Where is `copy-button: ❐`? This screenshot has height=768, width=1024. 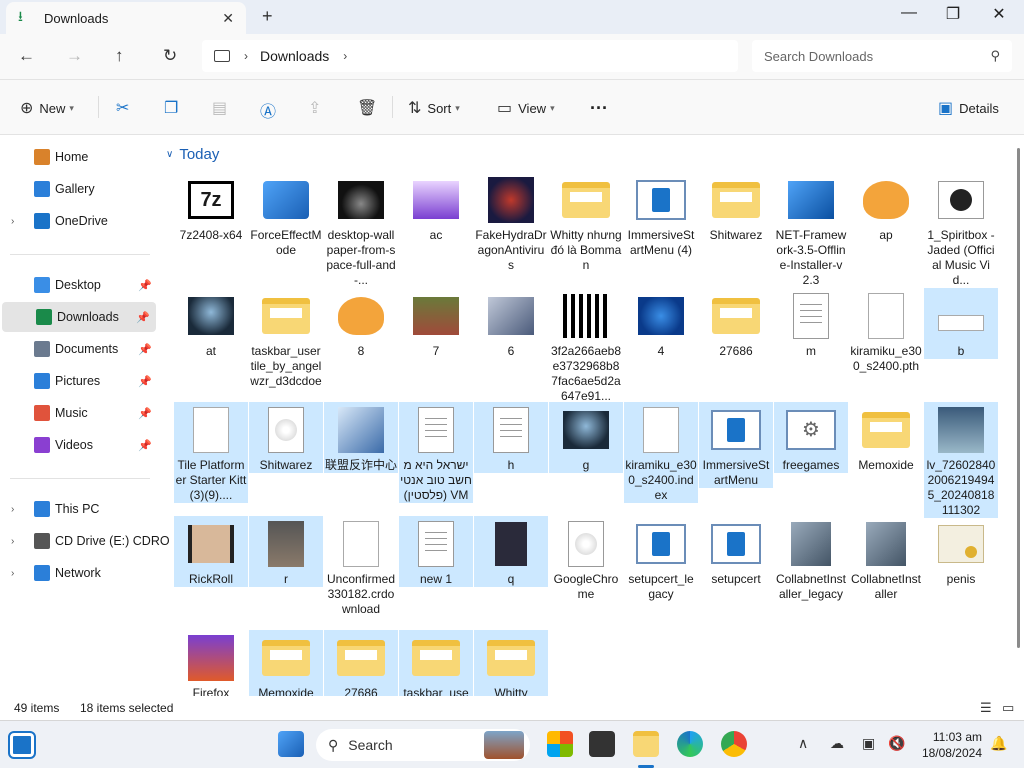 copy-button: ❐ is located at coordinates (174, 108).